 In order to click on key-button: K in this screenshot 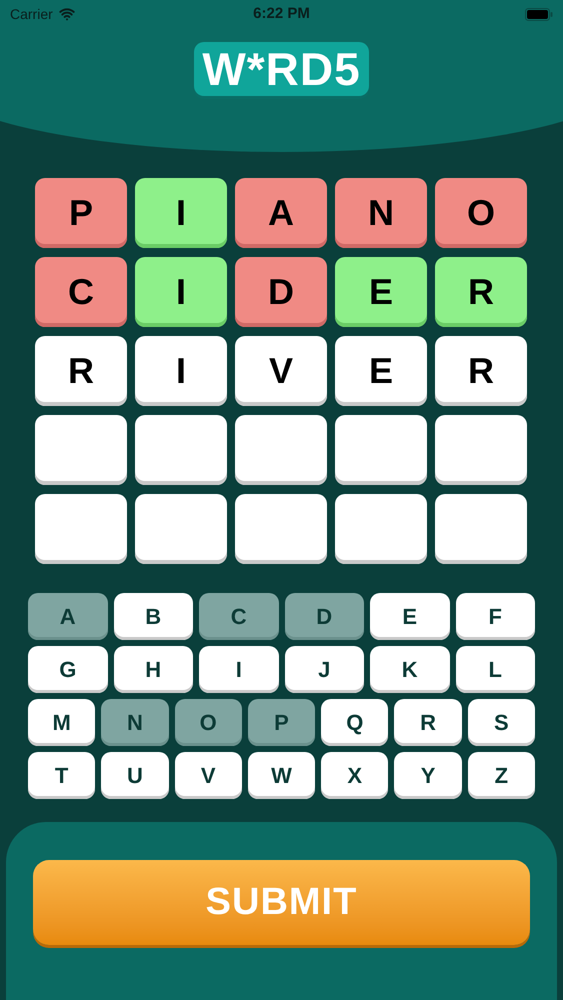, I will do `click(410, 669)`.